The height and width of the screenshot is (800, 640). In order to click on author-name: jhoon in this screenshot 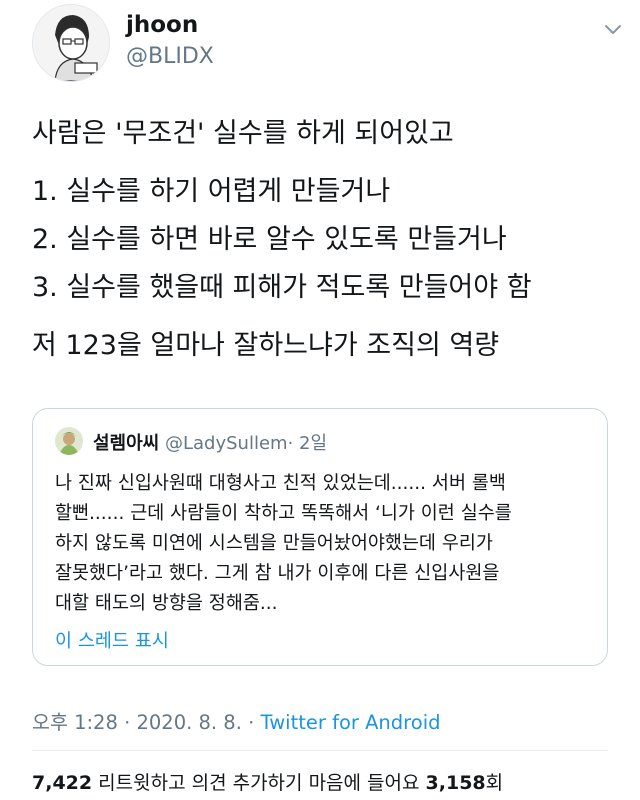, I will do `click(162, 25)`.